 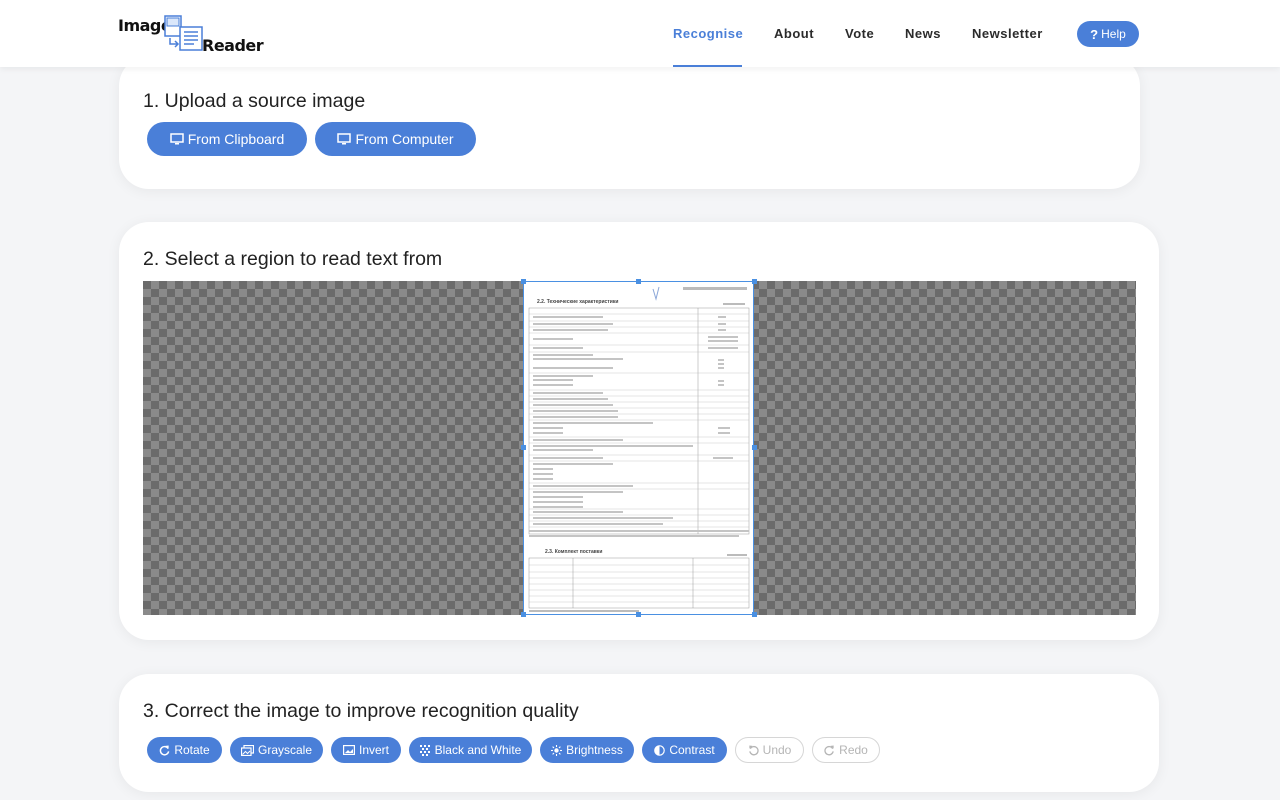 I want to click on undo-label: Undo, so click(x=777, y=750).